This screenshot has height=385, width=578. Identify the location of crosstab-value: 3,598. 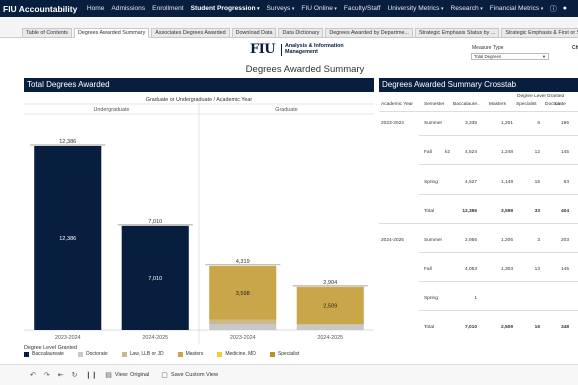
(506, 211).